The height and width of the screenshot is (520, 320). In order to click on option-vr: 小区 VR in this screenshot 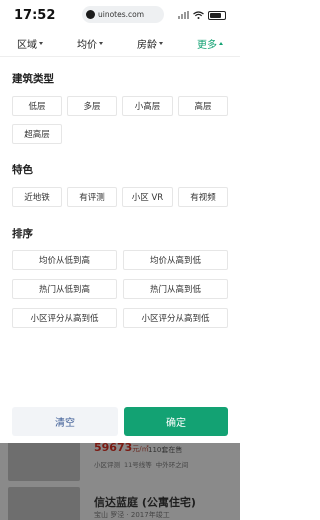, I will do `click(147, 197)`.